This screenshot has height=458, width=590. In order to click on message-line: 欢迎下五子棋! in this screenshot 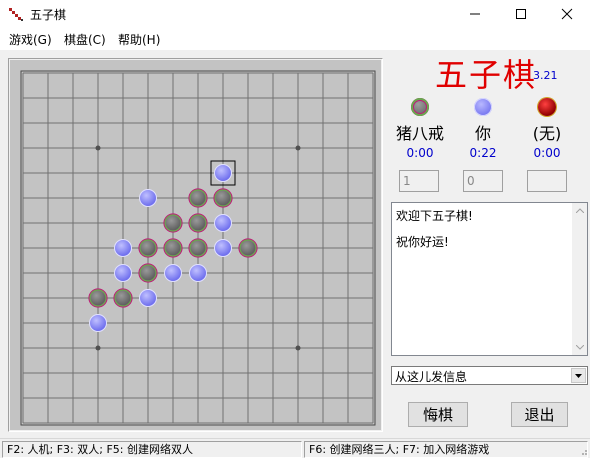, I will do `click(434, 216)`.